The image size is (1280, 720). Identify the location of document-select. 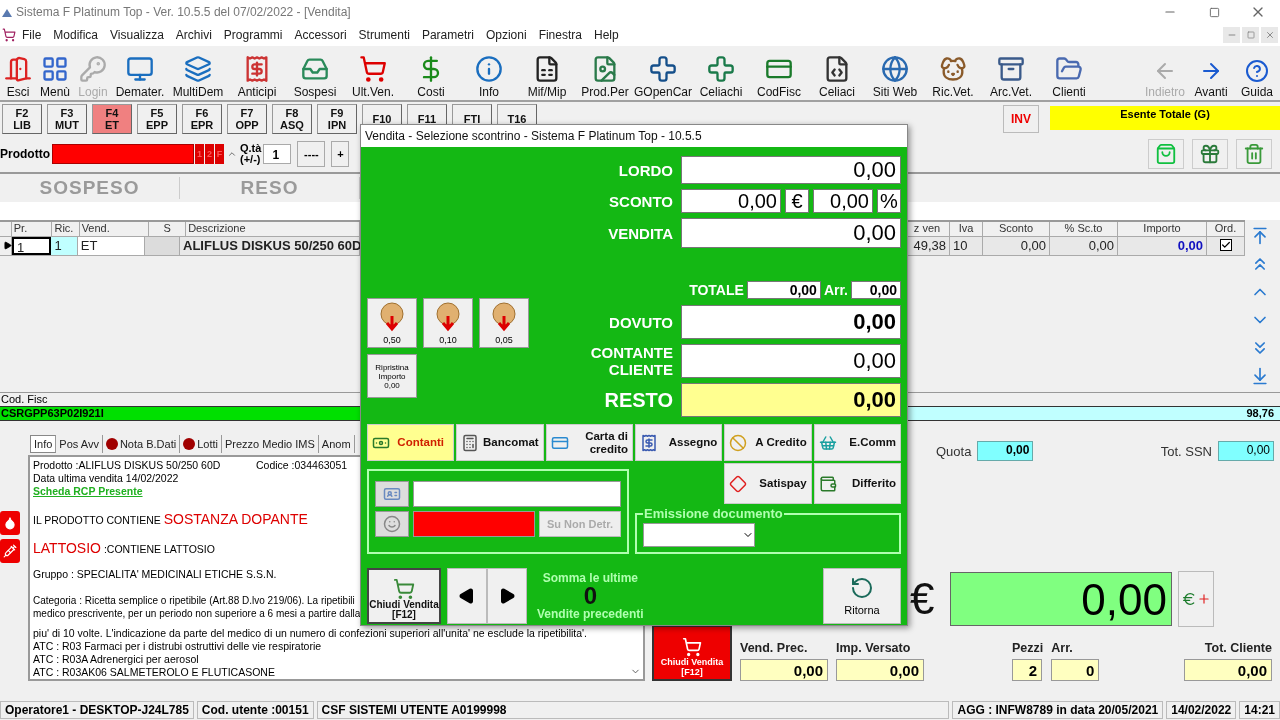
(699, 535).